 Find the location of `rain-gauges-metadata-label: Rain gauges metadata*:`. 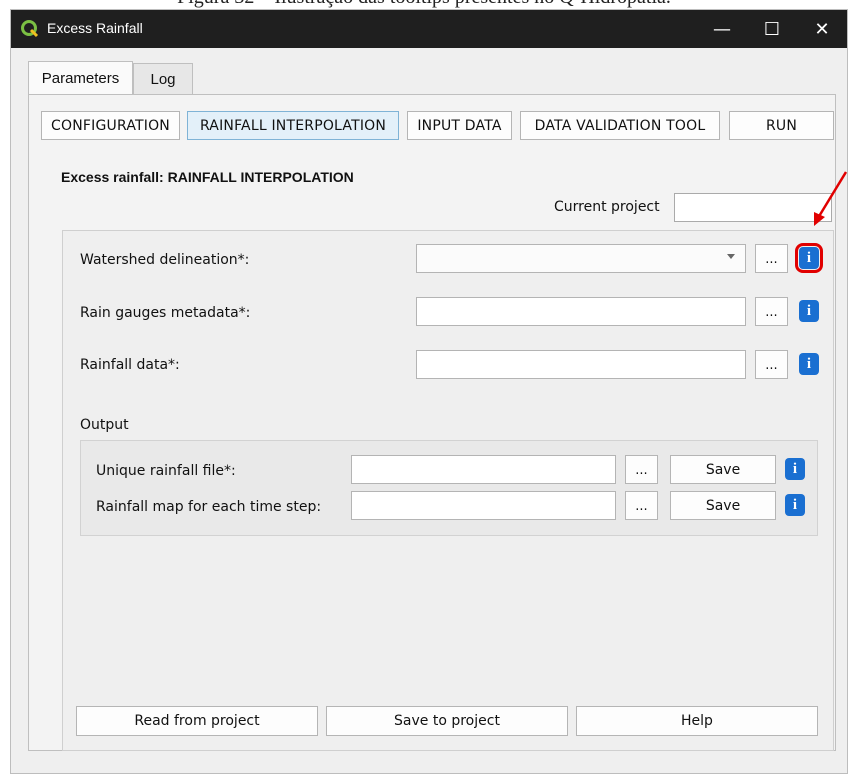

rain-gauges-metadata-label: Rain gauges metadata*: is located at coordinates (165, 313).